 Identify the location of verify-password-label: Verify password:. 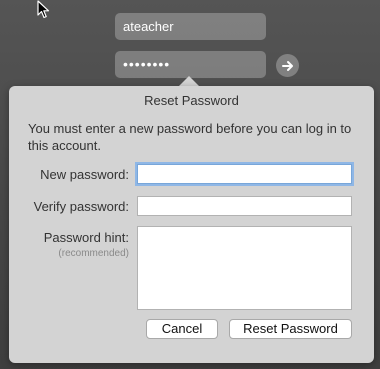
(81, 206).